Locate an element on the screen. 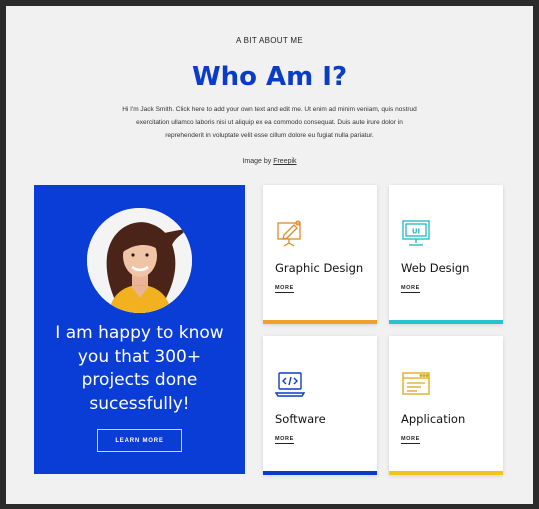 This screenshot has height=509, width=539. easel-icon is located at coordinates (290, 233).